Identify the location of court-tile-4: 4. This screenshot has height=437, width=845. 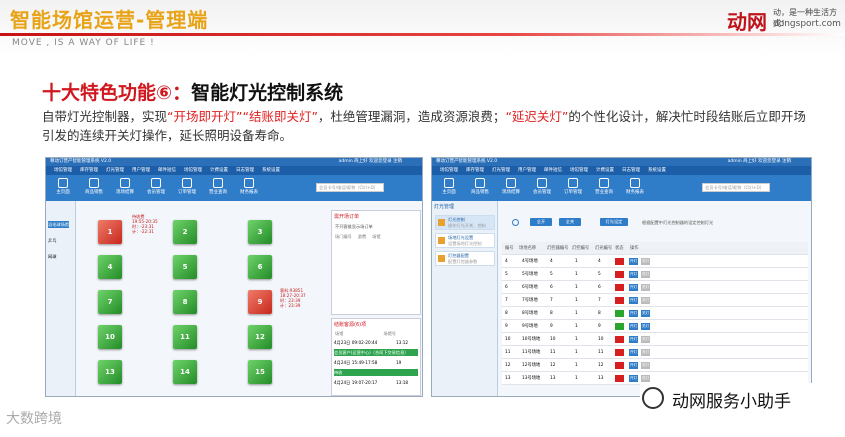
(110, 267).